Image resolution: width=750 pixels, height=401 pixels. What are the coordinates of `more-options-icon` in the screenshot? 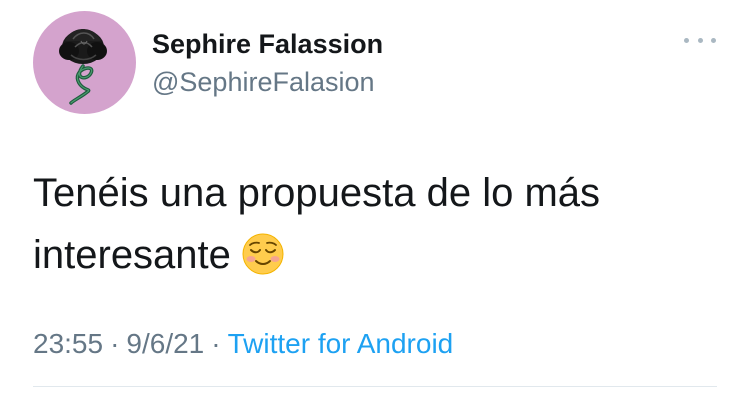 It's located at (700, 40).